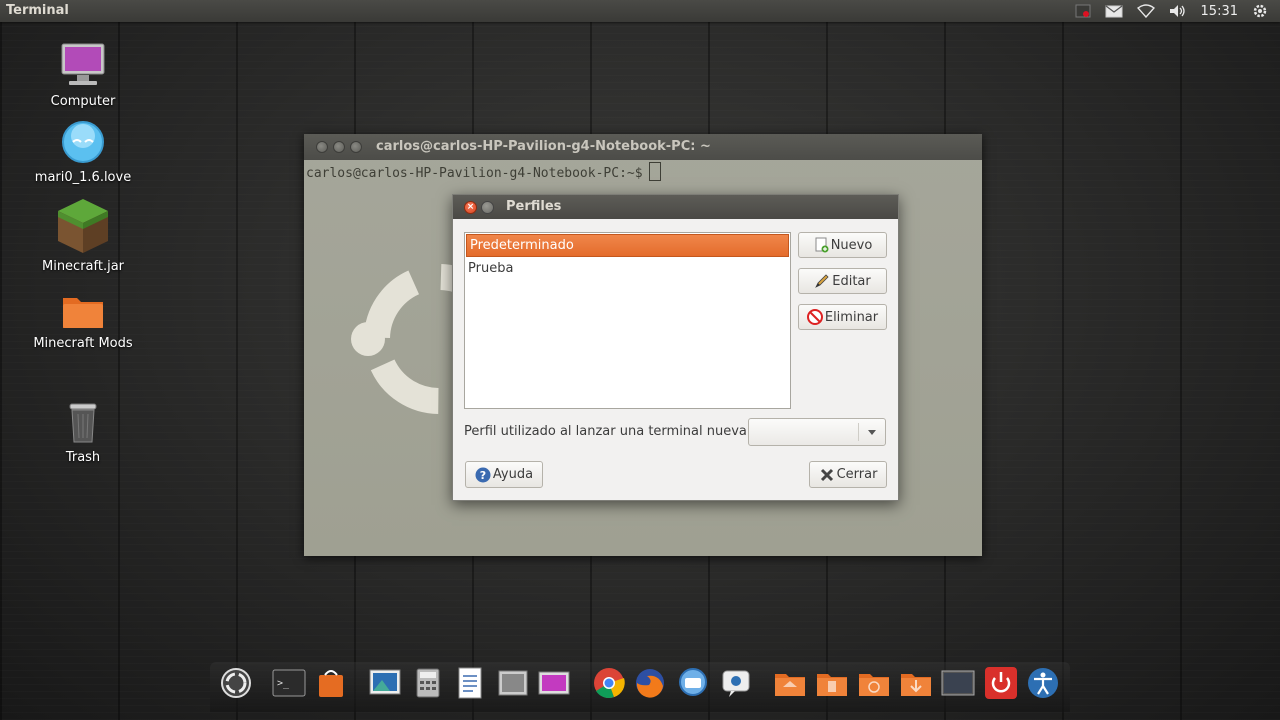 Image resolution: width=1280 pixels, height=720 pixels. I want to click on home-folder-icon, so click(790, 683).